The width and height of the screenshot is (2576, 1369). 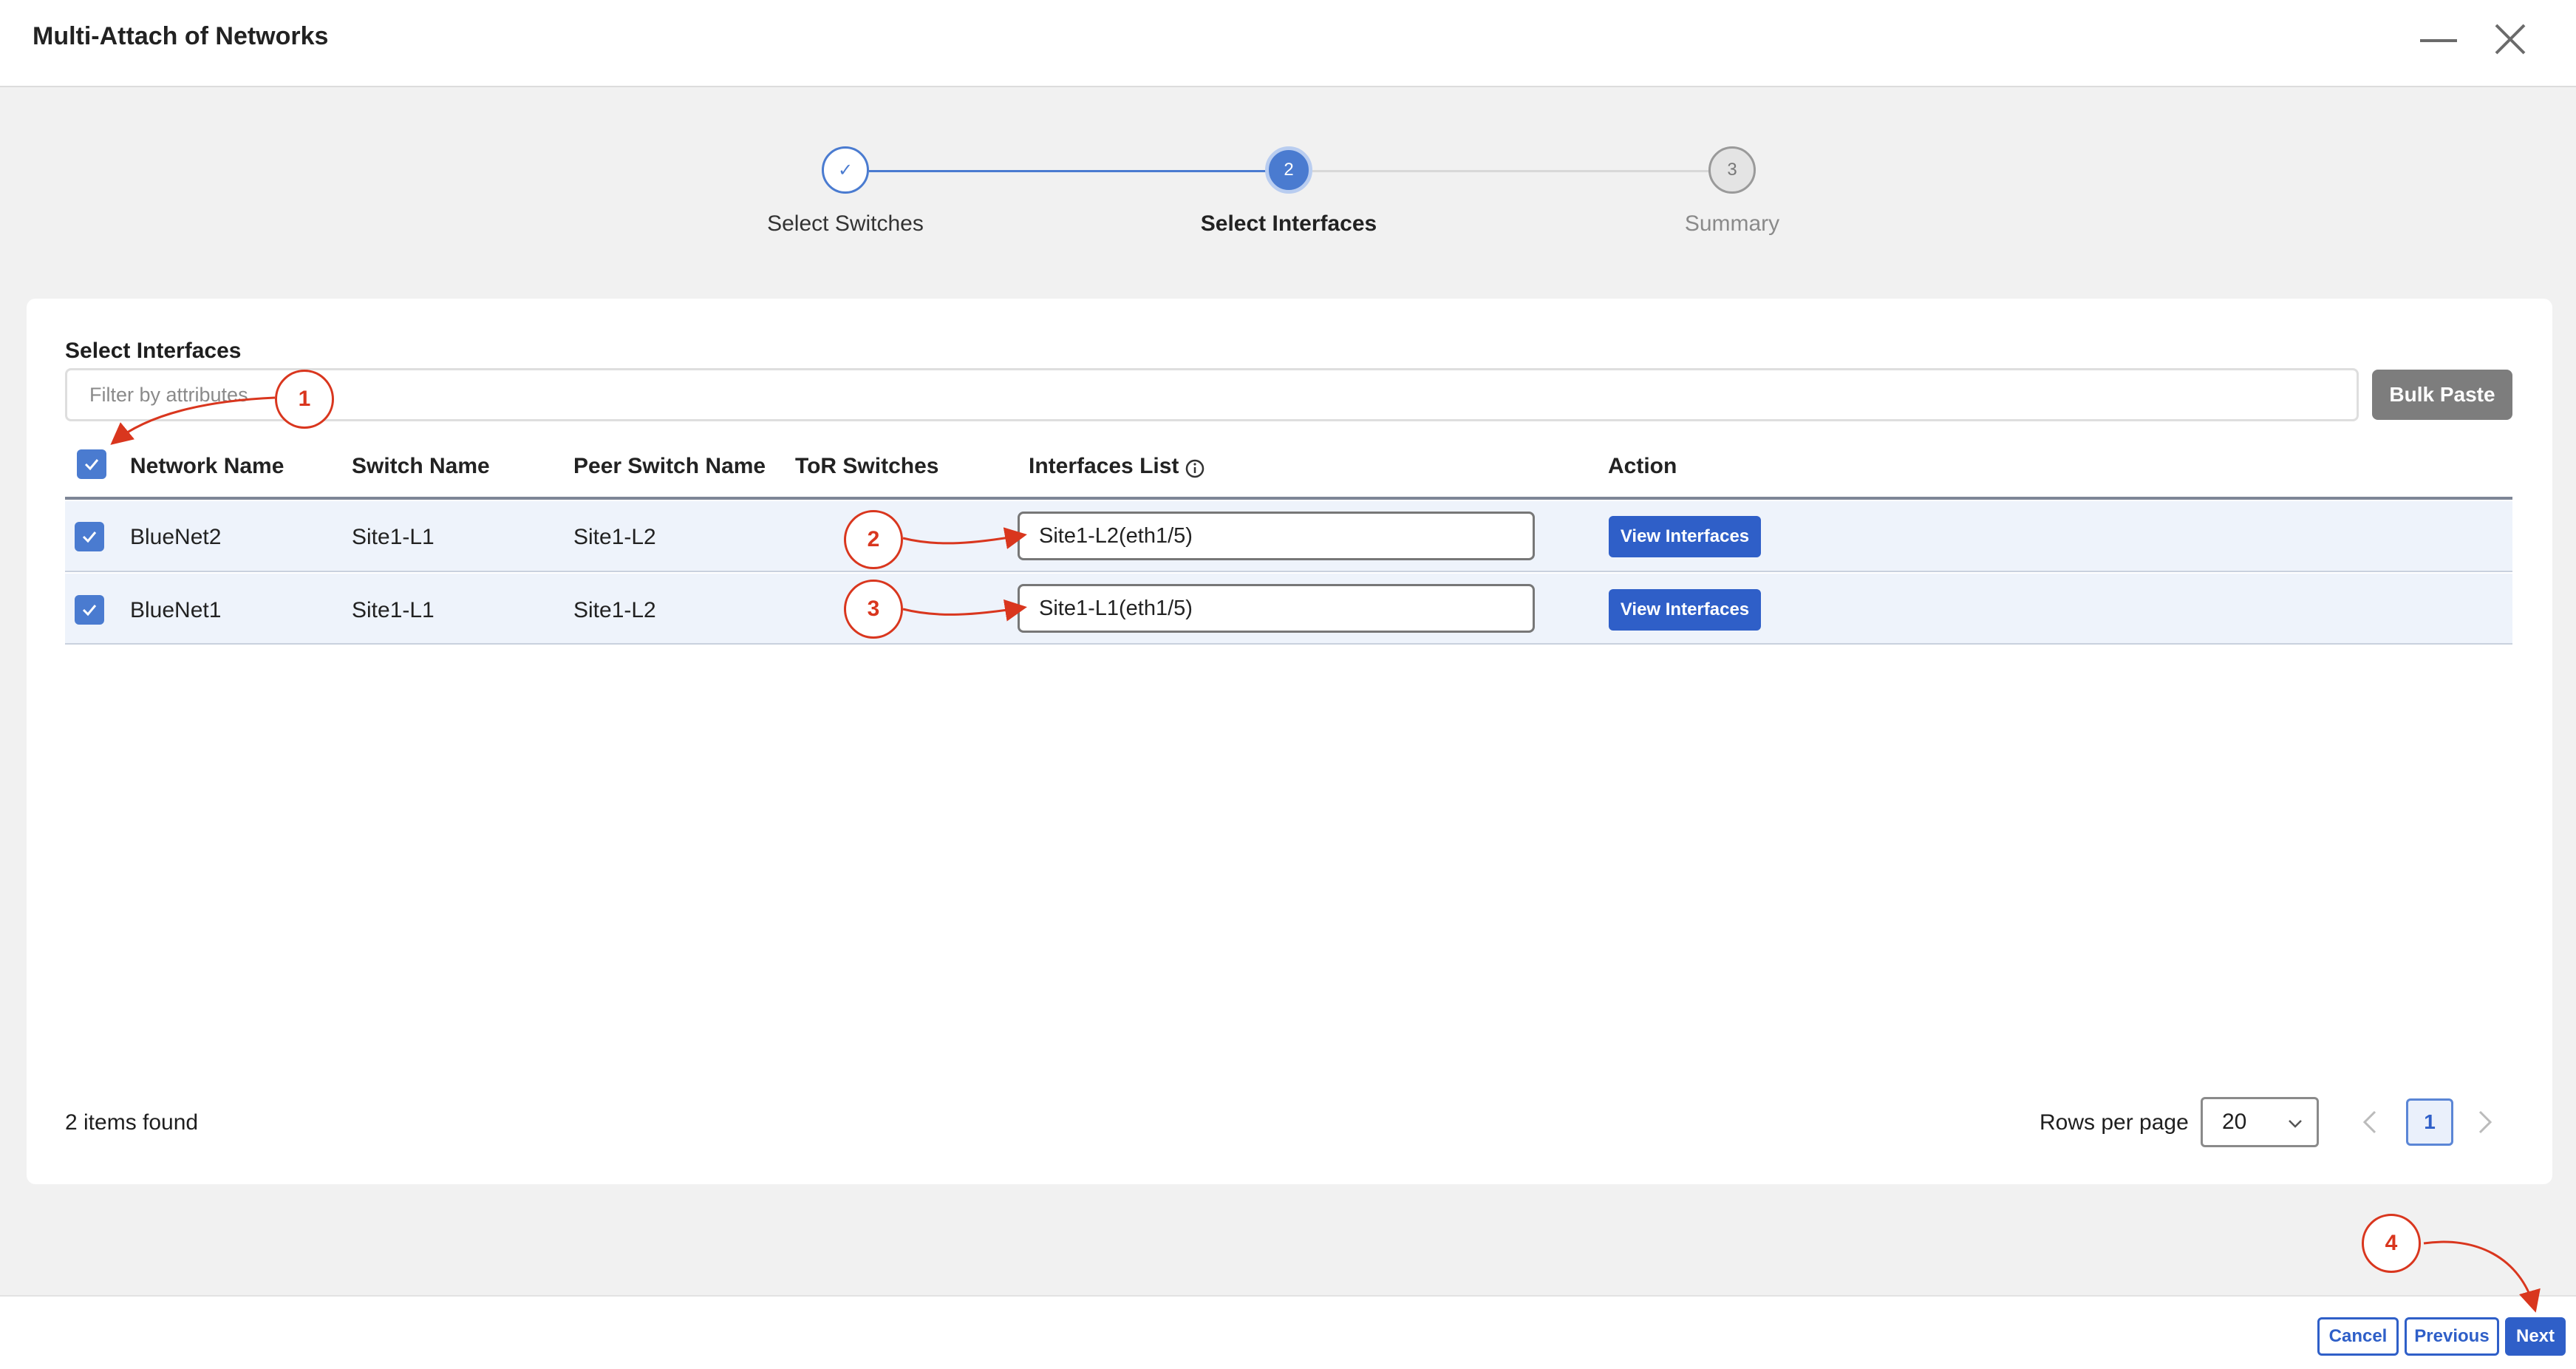 I want to click on chevron-down-icon, so click(x=2295, y=1124).